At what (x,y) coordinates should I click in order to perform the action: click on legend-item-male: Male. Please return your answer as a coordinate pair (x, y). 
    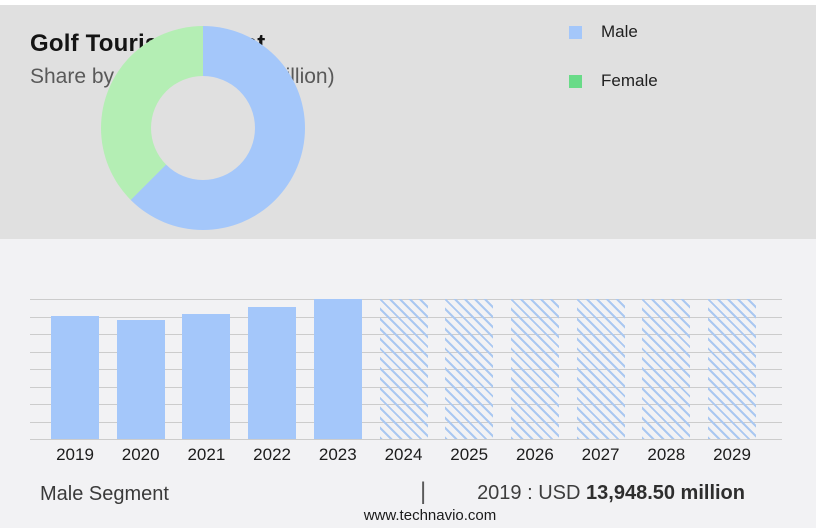
    Looking at the image, I should click on (613, 32).